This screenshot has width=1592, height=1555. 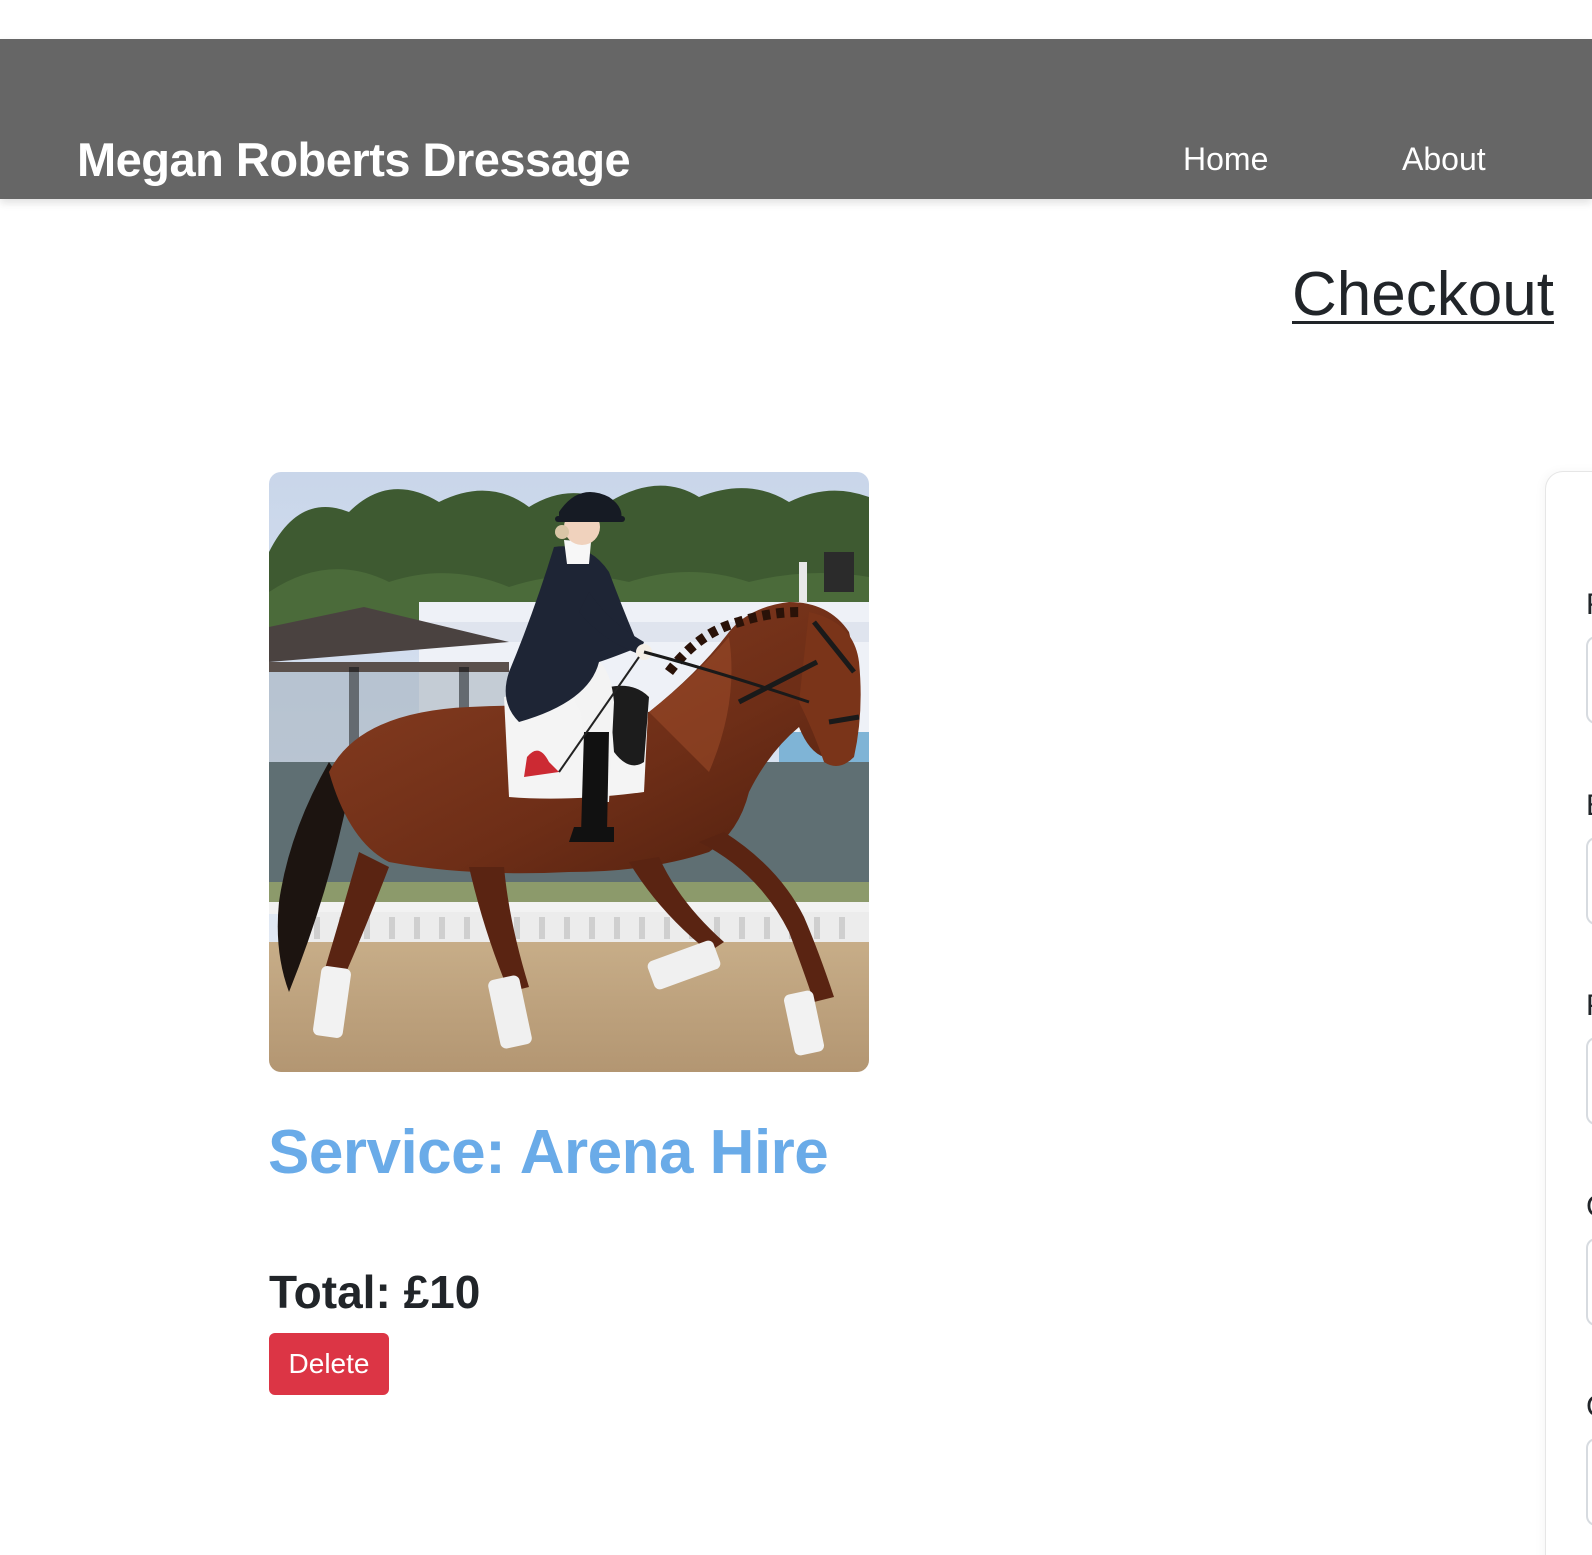 What do you see at coordinates (1589, 806) in the screenshot?
I see `form-label: E` at bounding box center [1589, 806].